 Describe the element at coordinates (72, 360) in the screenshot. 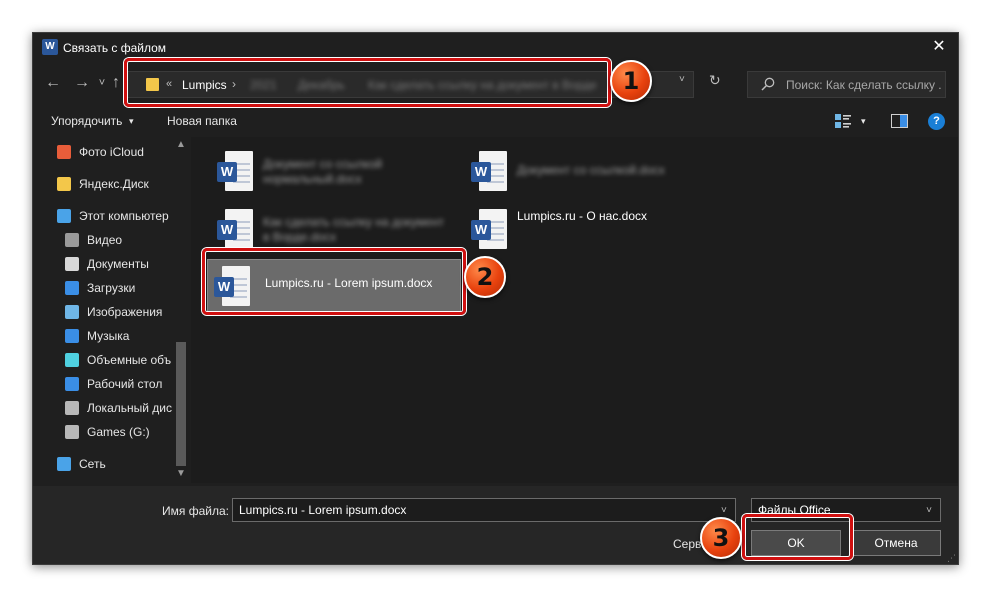

I see `3d-objects-icon` at that location.